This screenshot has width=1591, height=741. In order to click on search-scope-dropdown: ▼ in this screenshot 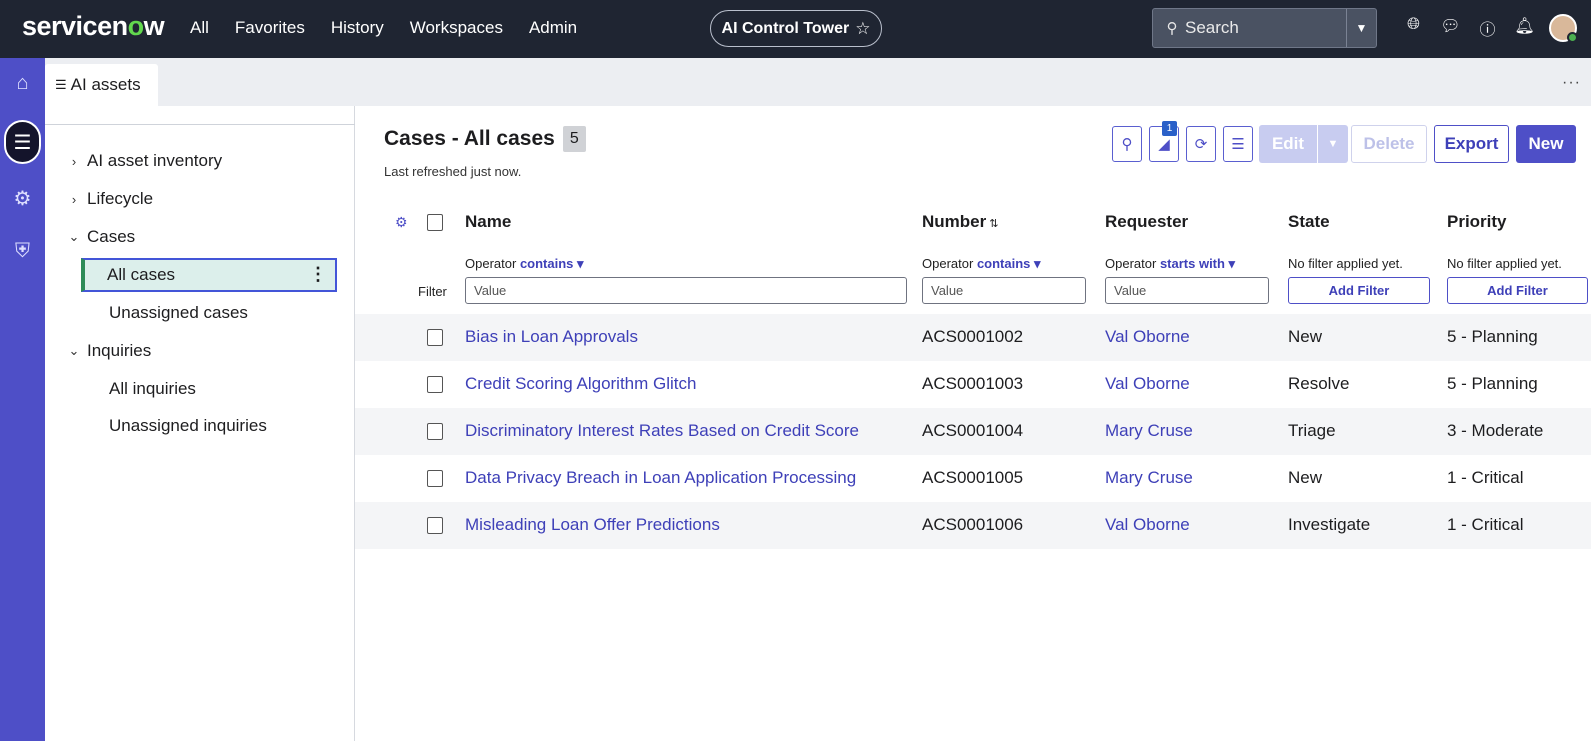, I will do `click(1361, 28)`.